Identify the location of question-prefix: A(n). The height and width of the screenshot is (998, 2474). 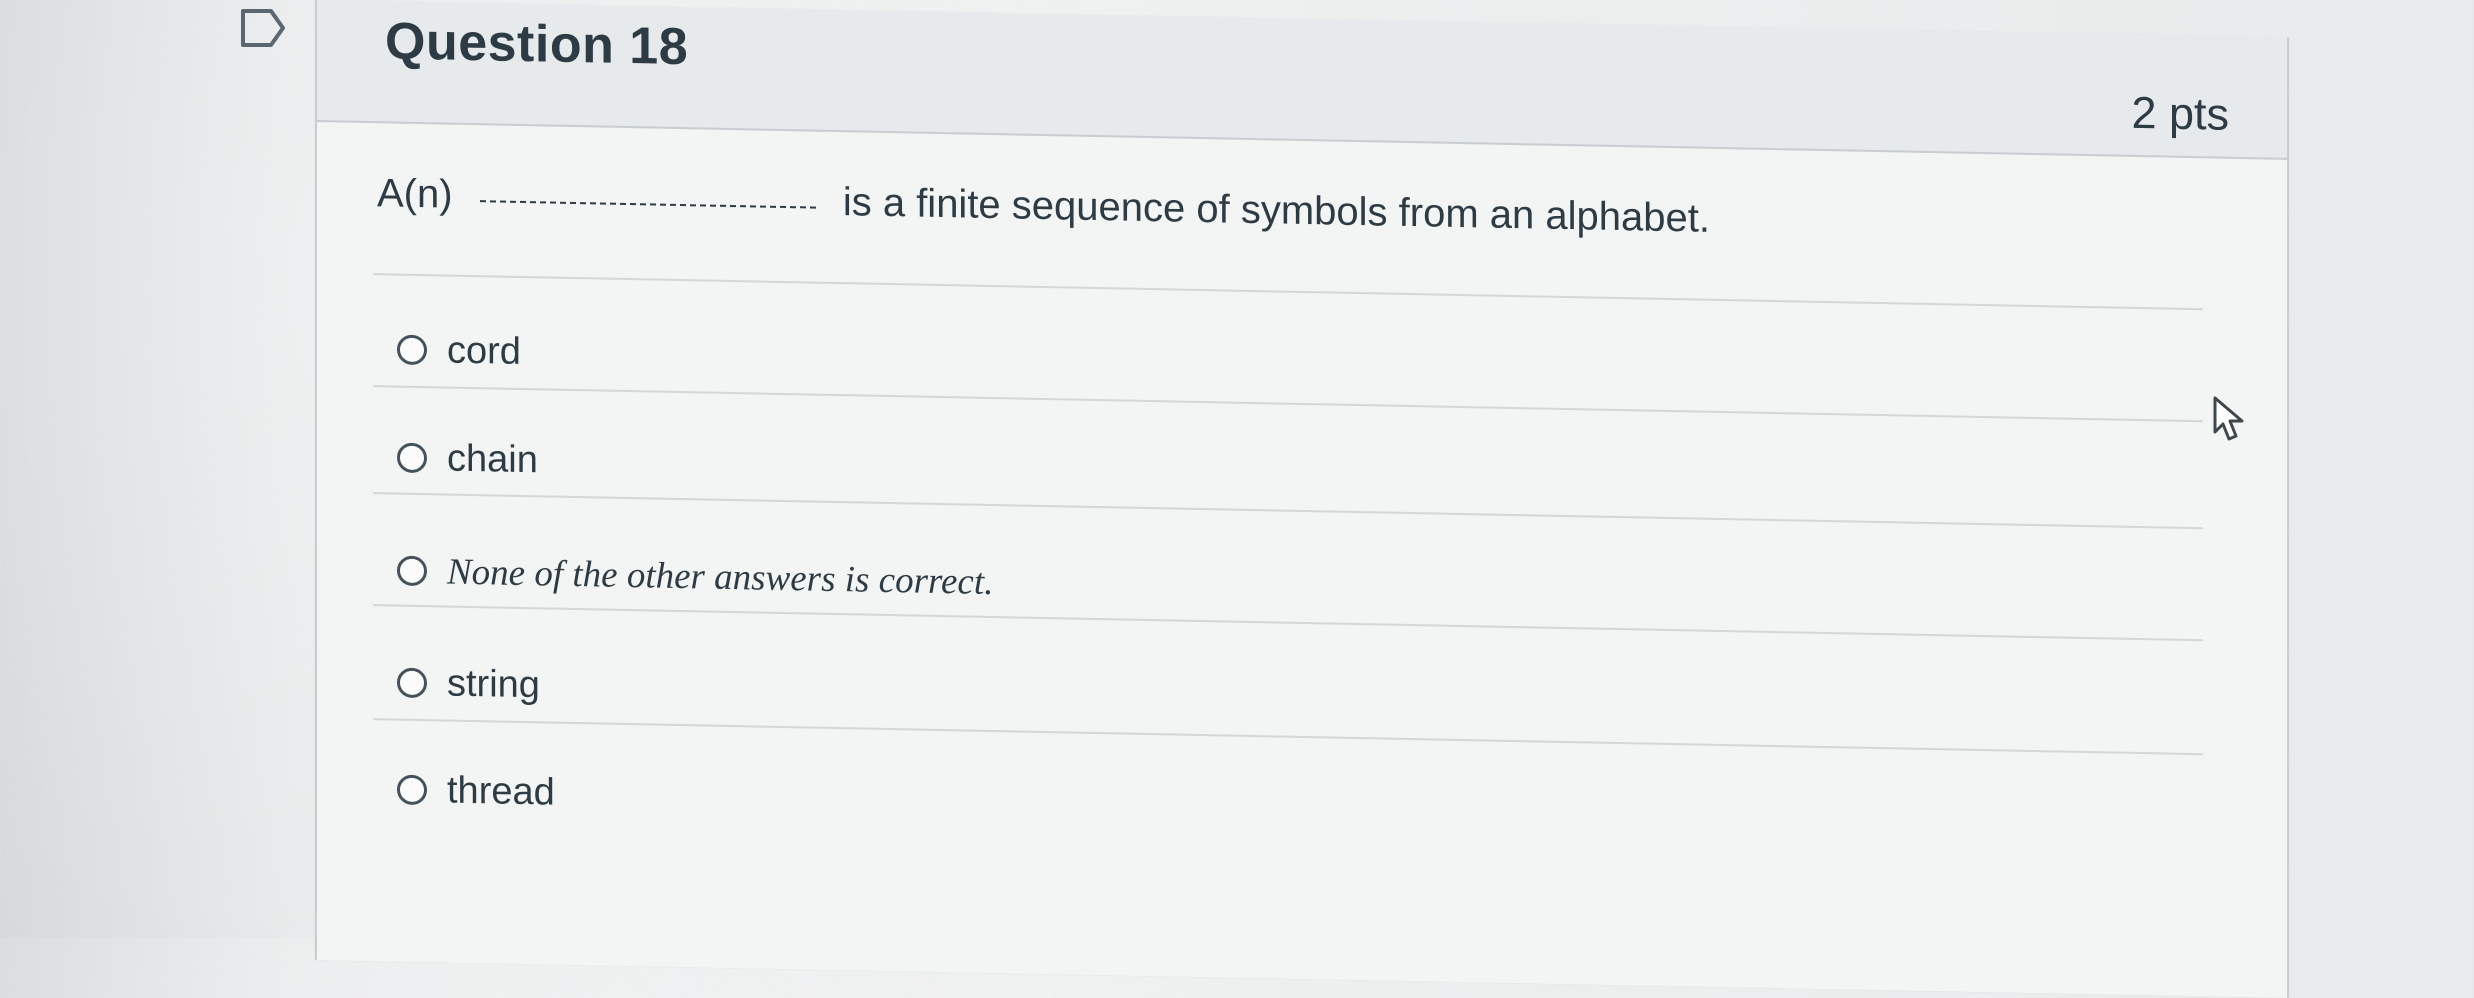
(415, 194).